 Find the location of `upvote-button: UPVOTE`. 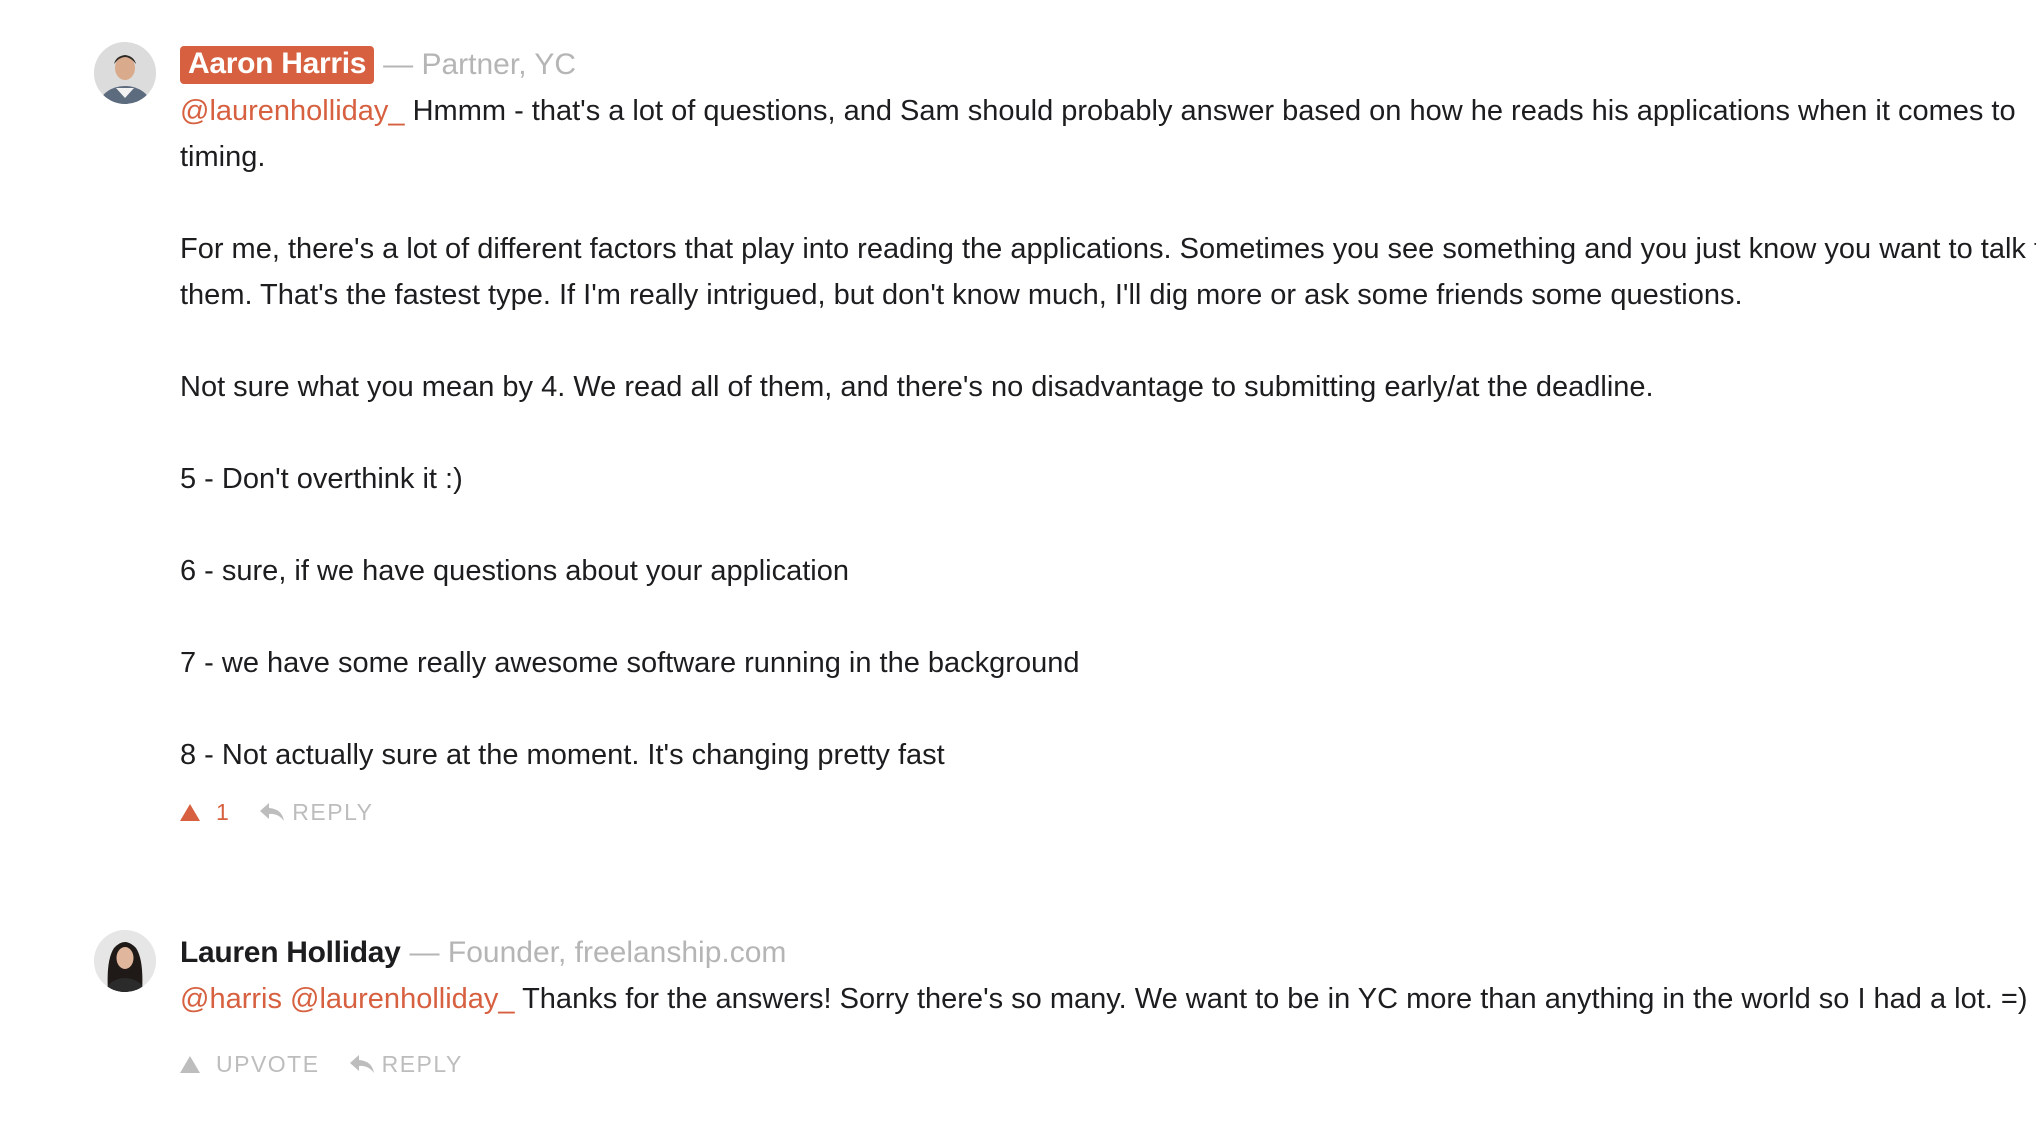

upvote-button: UPVOTE is located at coordinates (250, 1064).